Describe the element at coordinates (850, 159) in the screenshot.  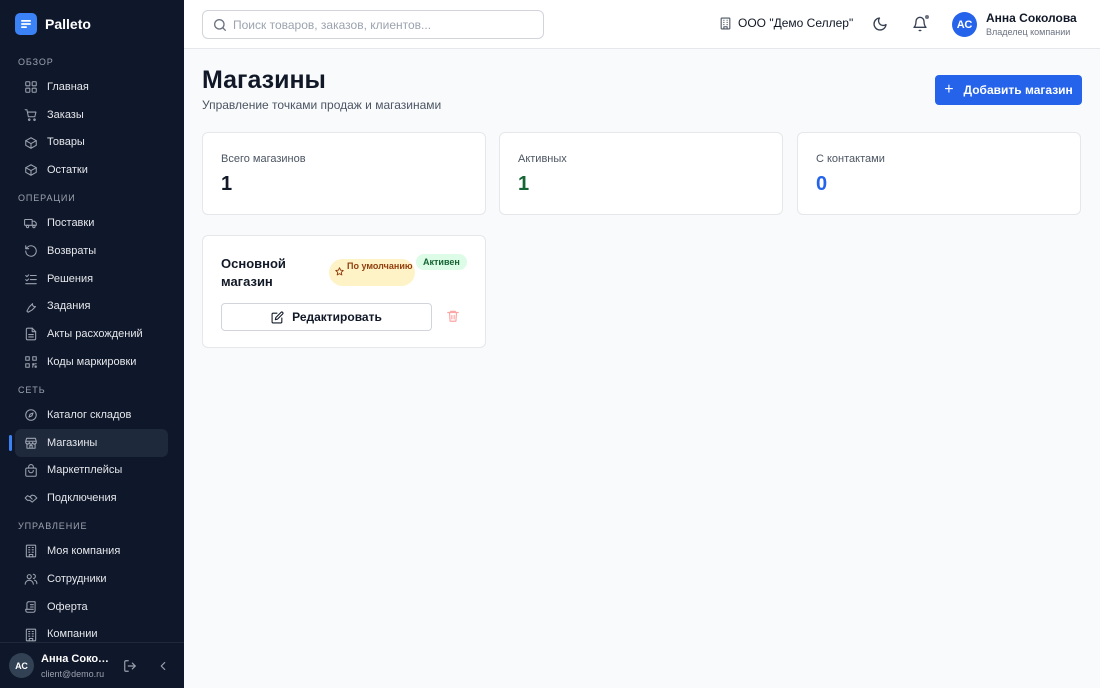
I see `stat-label: С контактами` at that location.